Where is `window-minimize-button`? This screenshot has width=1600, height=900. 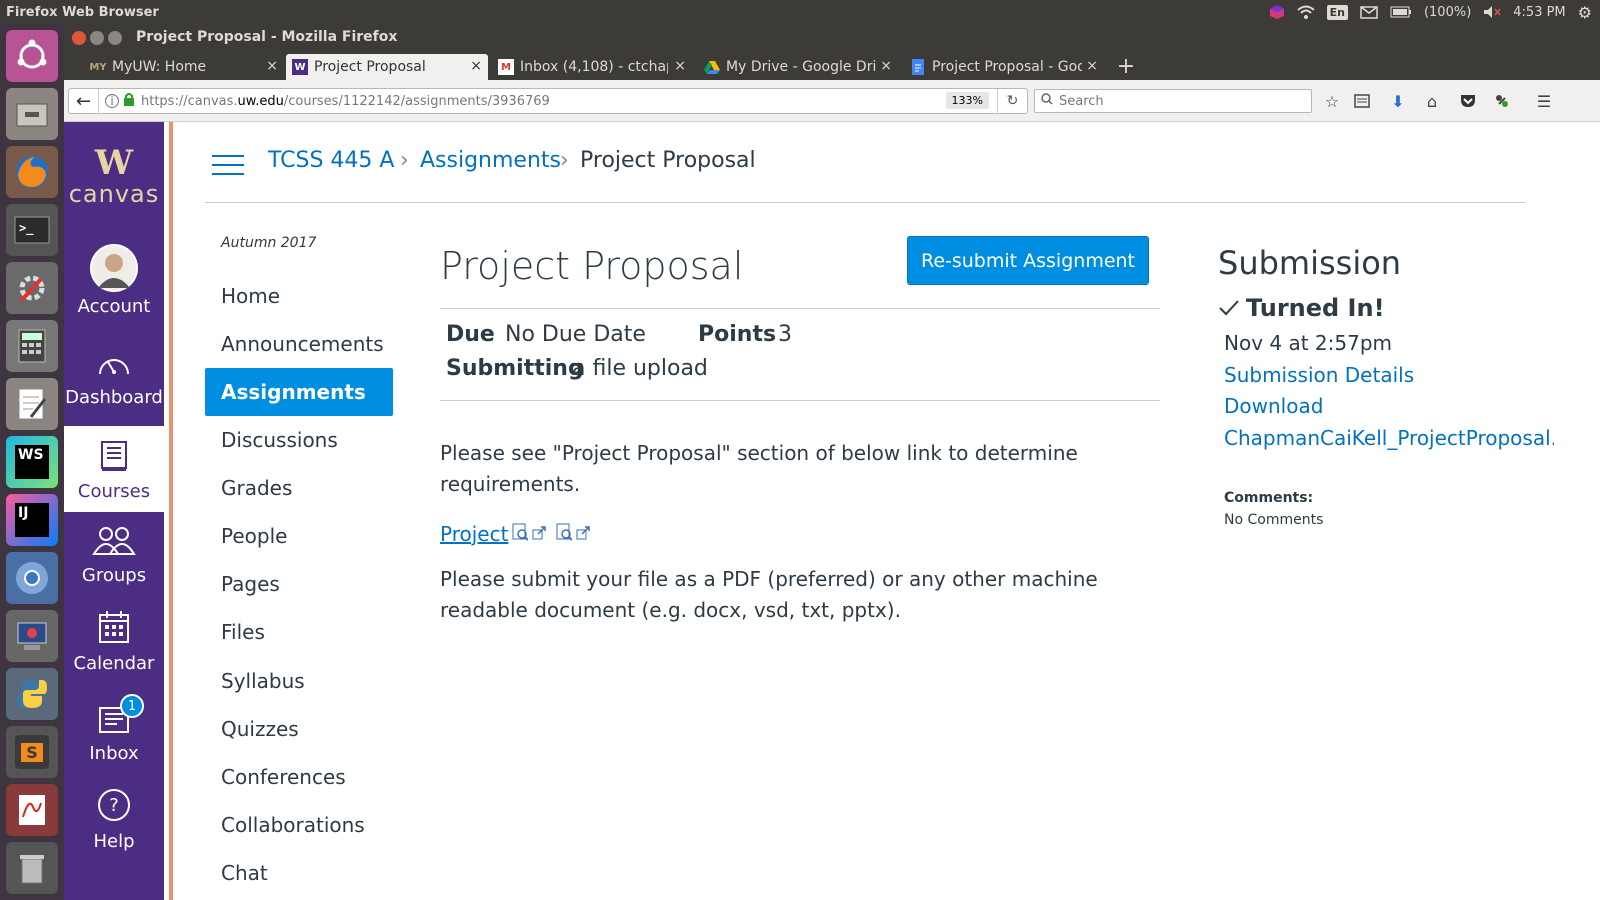 window-minimize-button is located at coordinates (97, 38).